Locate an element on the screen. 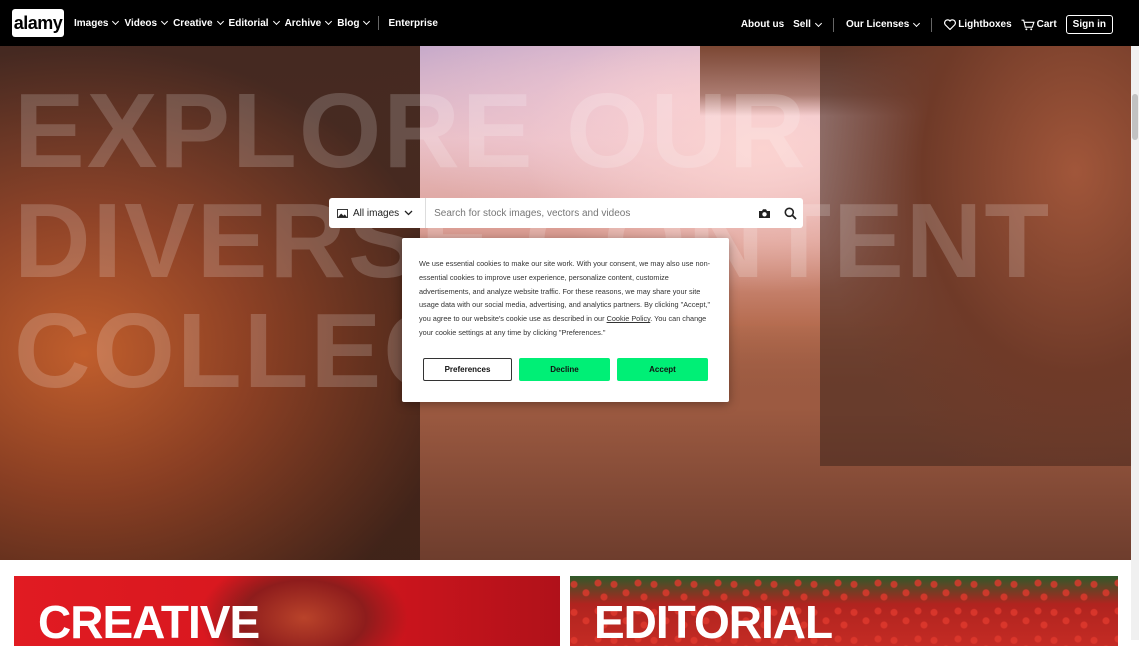 The height and width of the screenshot is (646, 1139). search-input is located at coordinates (588, 213).